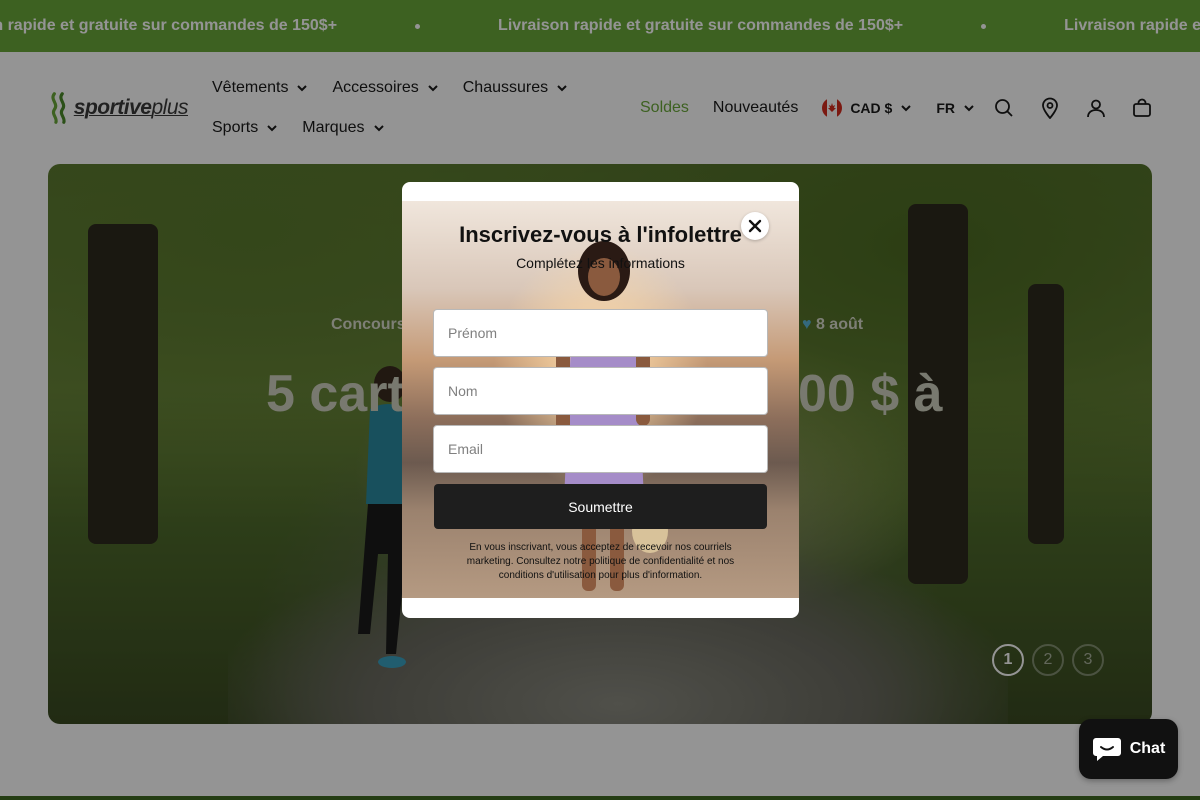  Describe the element at coordinates (600, 333) in the screenshot. I see `first-name-field` at that location.